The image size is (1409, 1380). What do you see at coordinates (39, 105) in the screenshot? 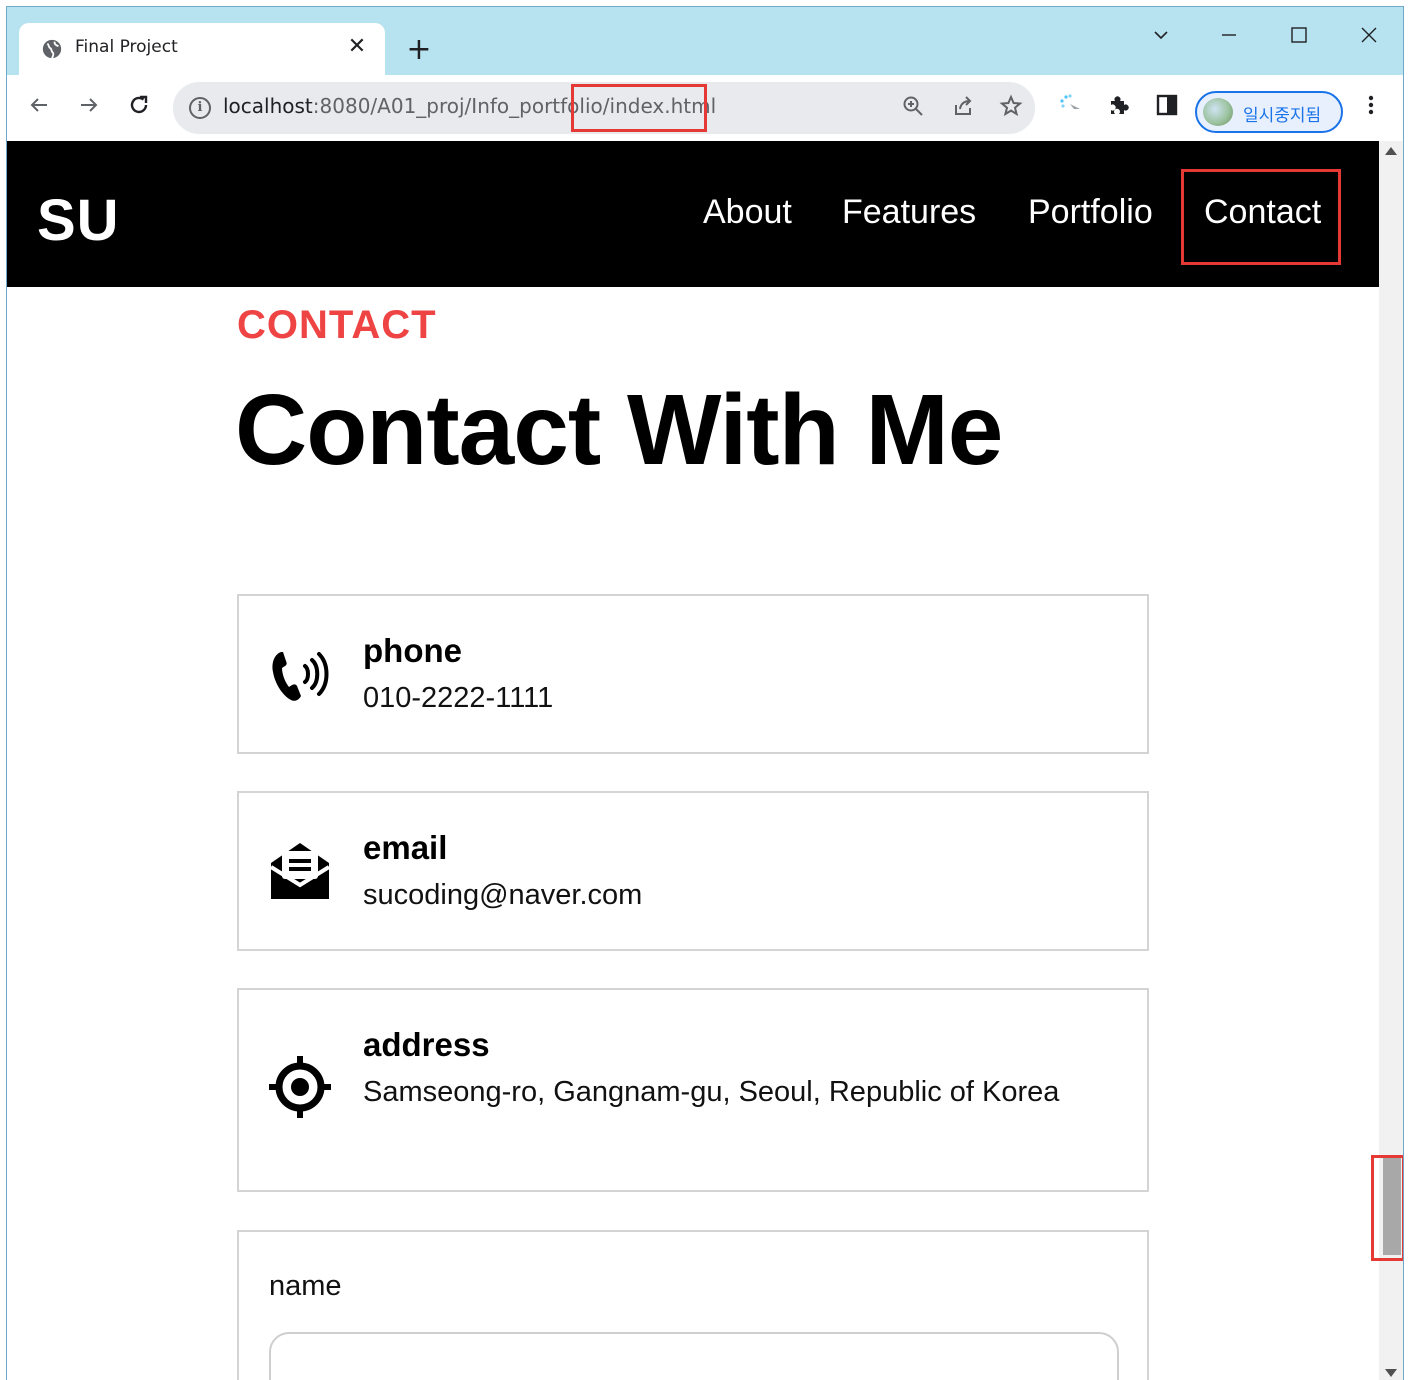
I see `back-icon` at bounding box center [39, 105].